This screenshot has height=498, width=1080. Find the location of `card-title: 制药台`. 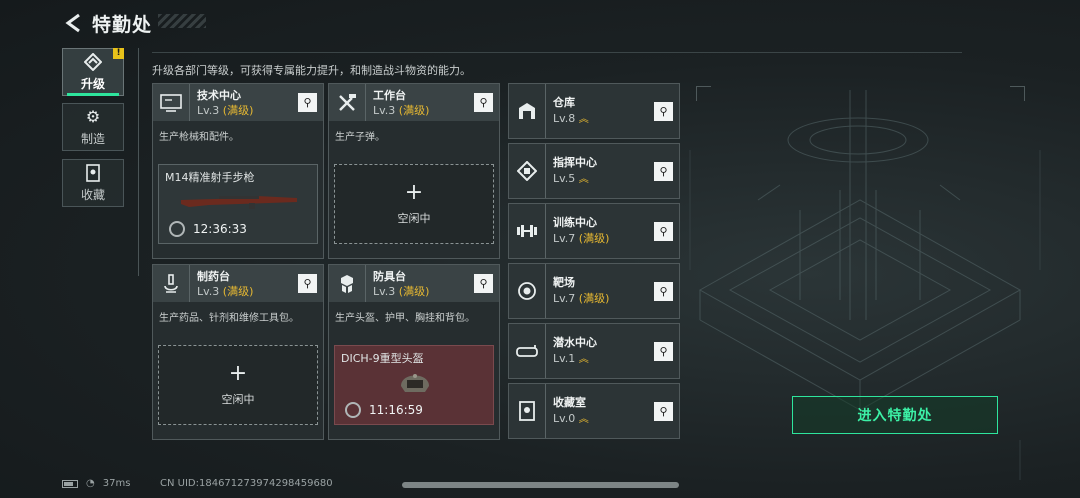

card-title: 制药台 is located at coordinates (213, 276).